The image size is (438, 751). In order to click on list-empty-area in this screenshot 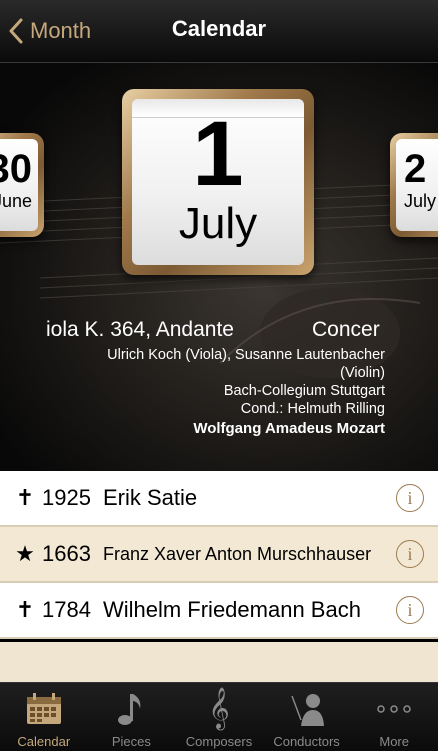, I will do `click(219, 662)`.